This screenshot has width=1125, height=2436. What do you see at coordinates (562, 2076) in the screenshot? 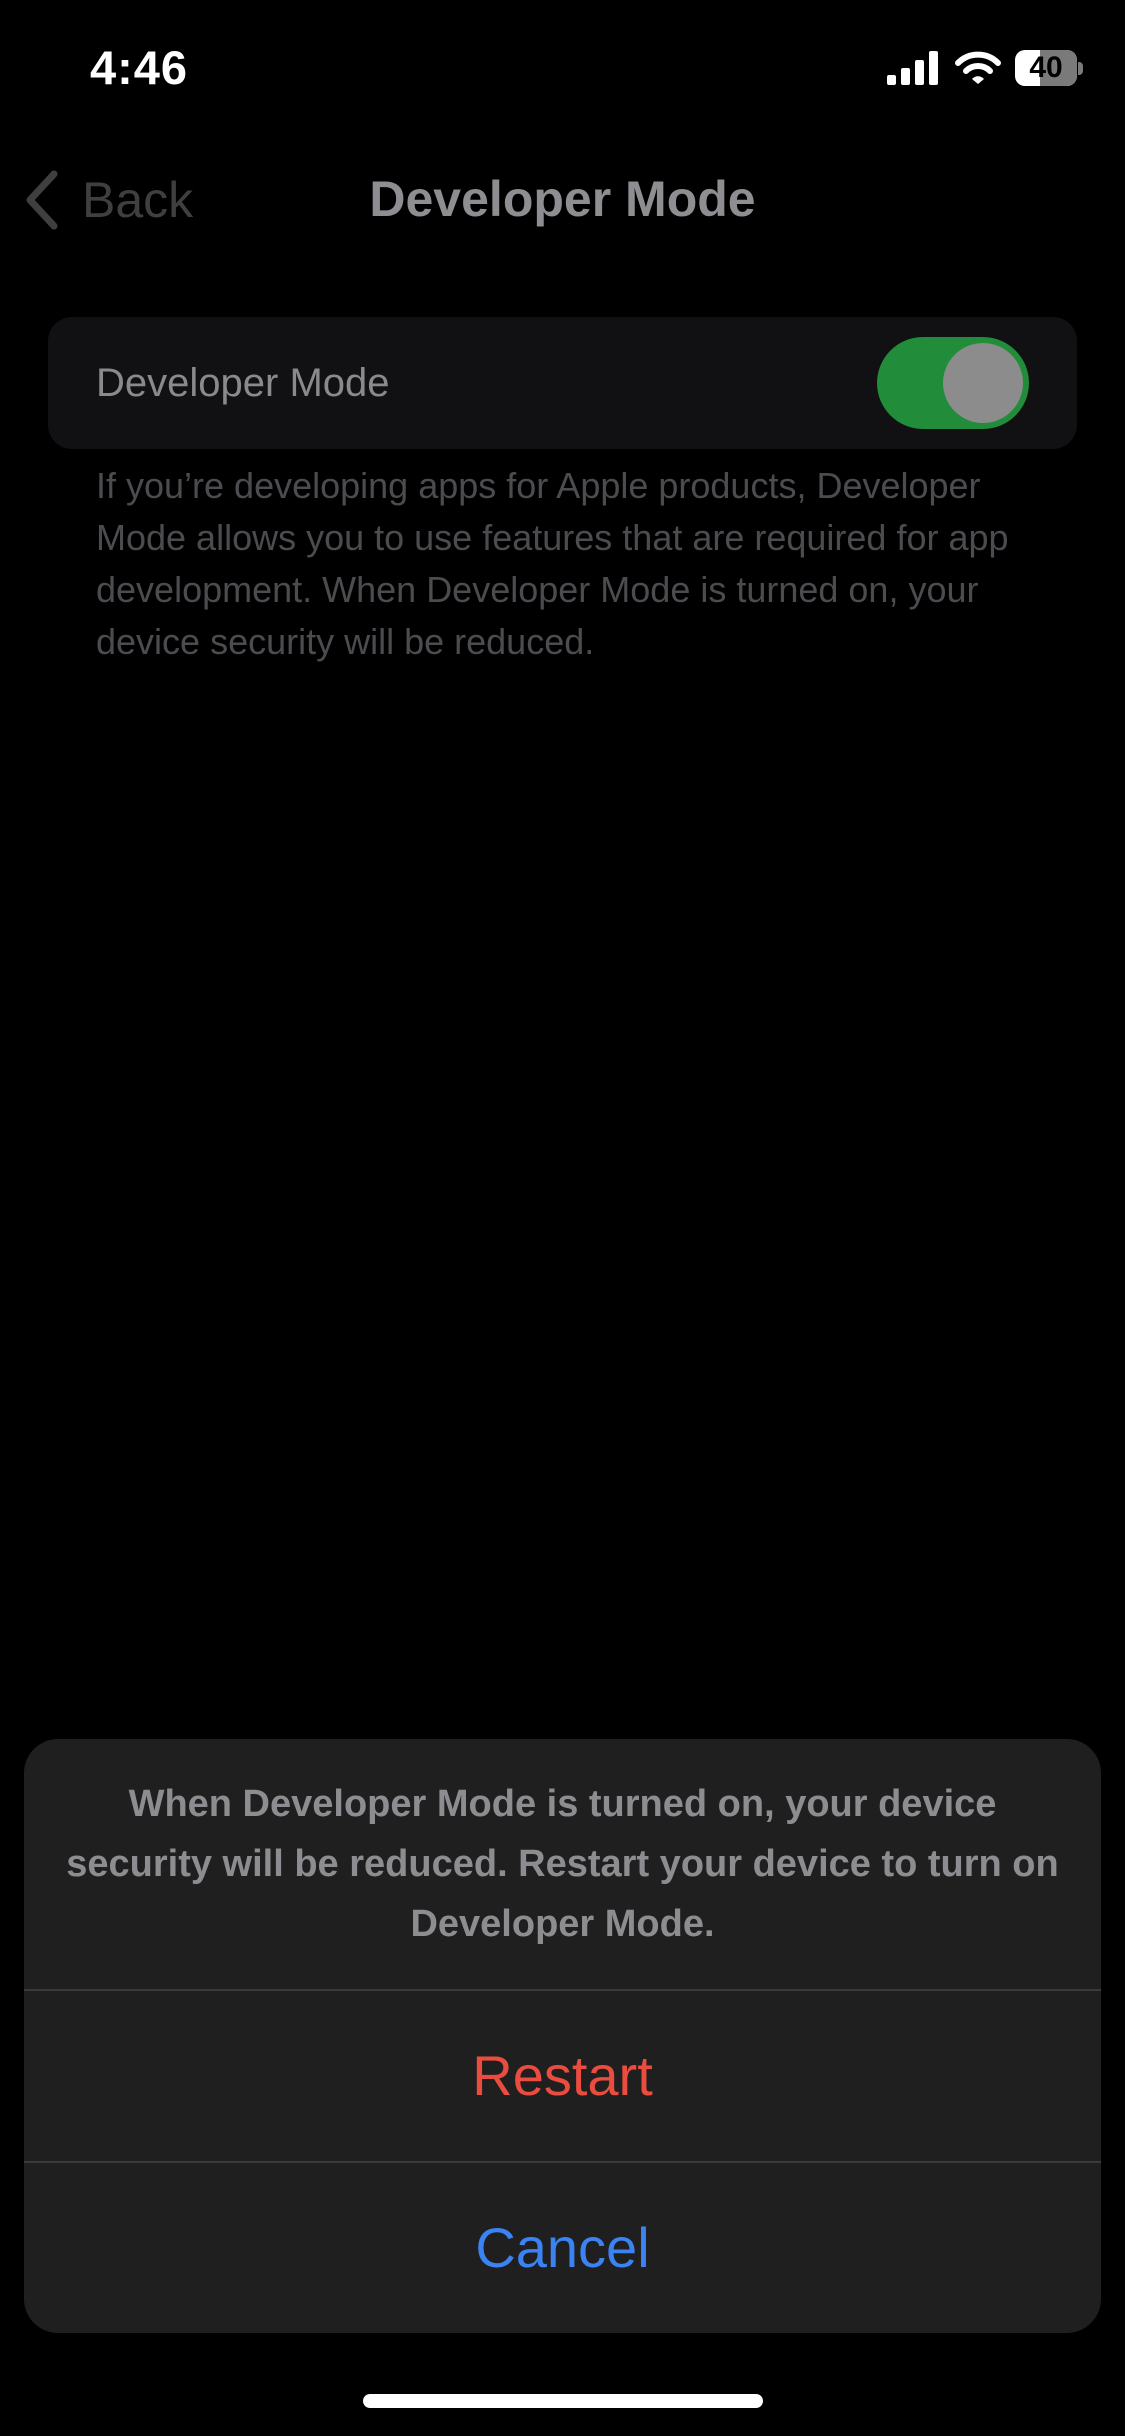
I see `restart-button: Restart` at bounding box center [562, 2076].